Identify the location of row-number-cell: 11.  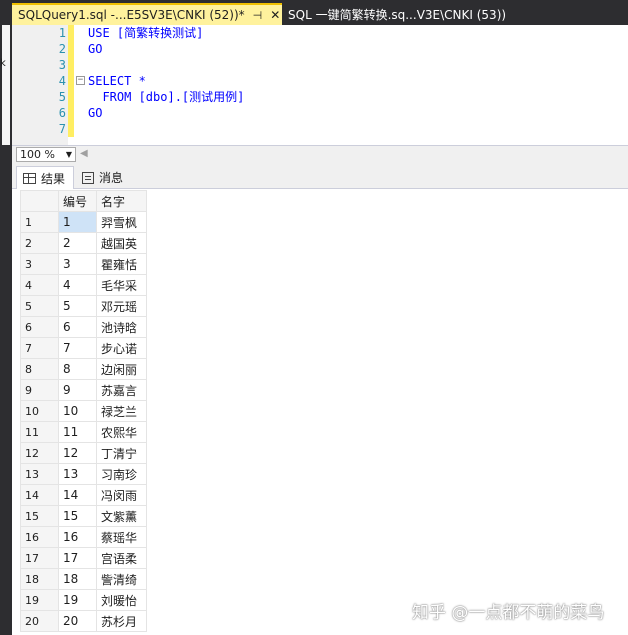
(39, 432).